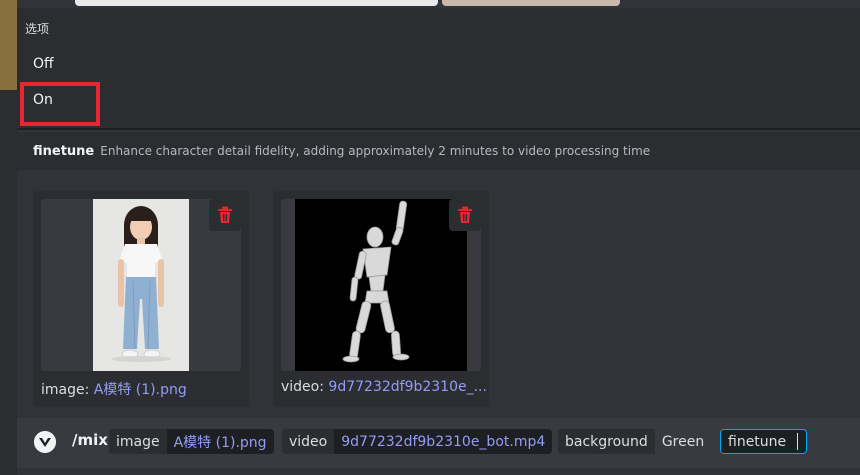  What do you see at coordinates (64, 151) in the screenshot?
I see `option-name: finetune` at bounding box center [64, 151].